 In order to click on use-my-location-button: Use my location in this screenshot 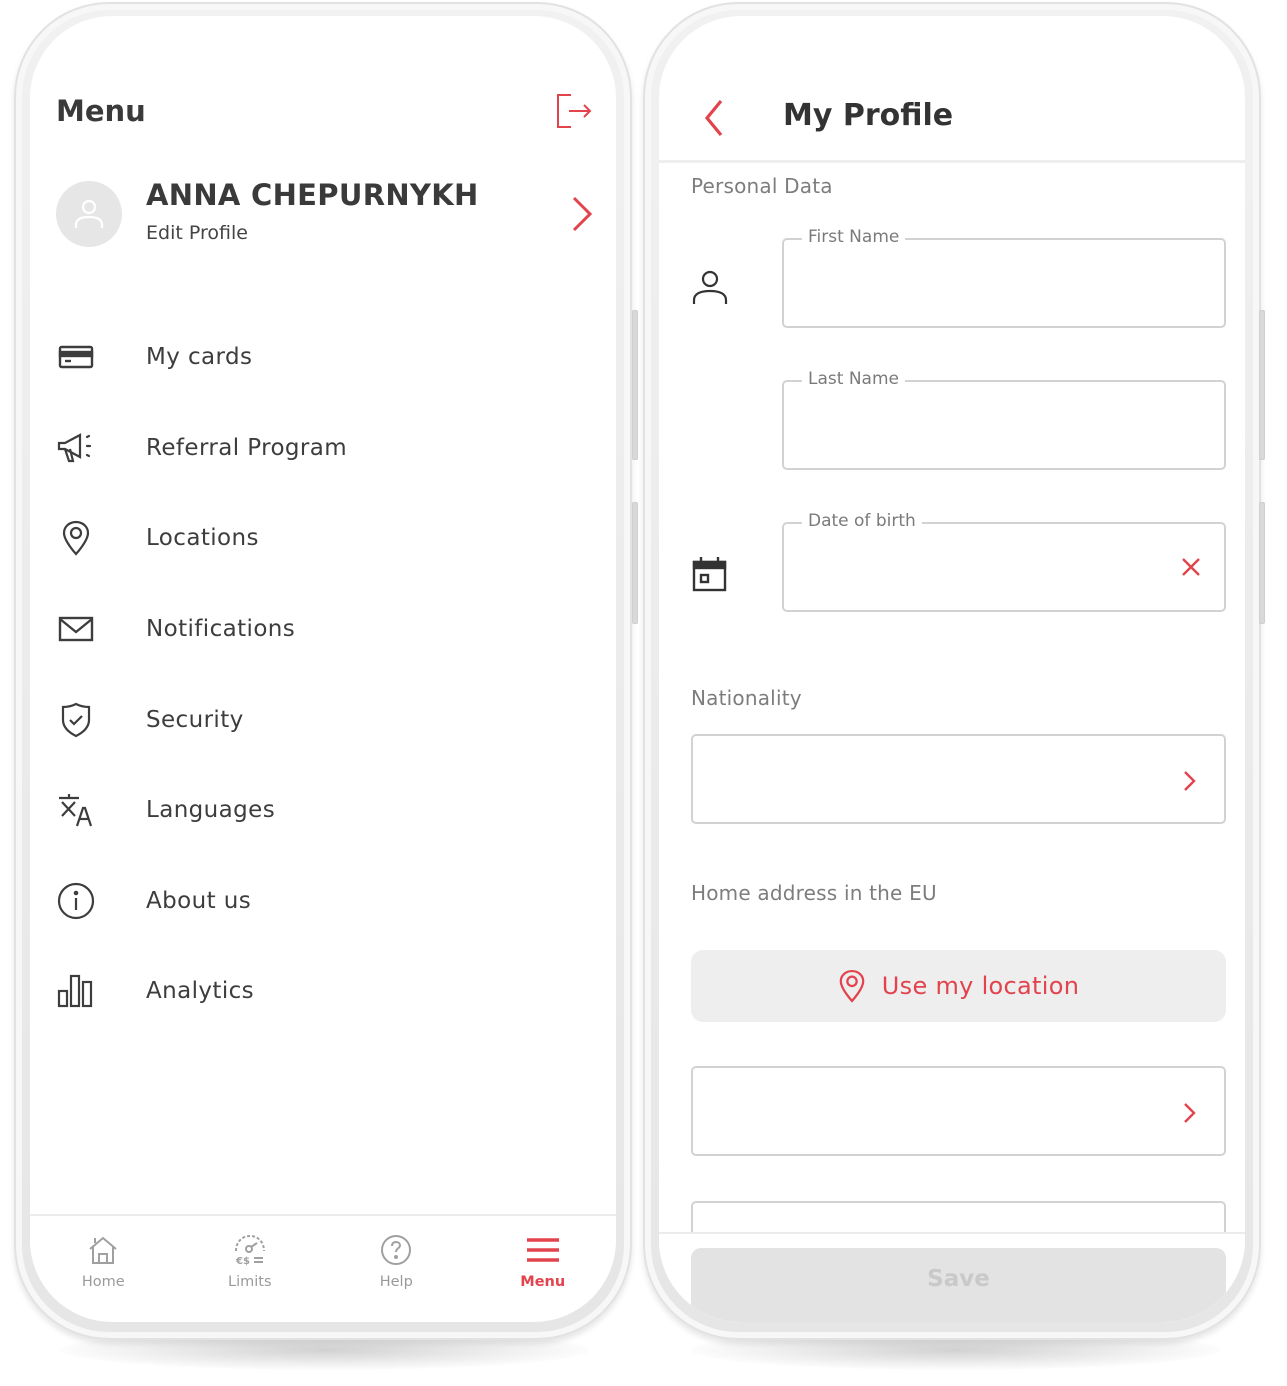, I will do `click(958, 986)`.